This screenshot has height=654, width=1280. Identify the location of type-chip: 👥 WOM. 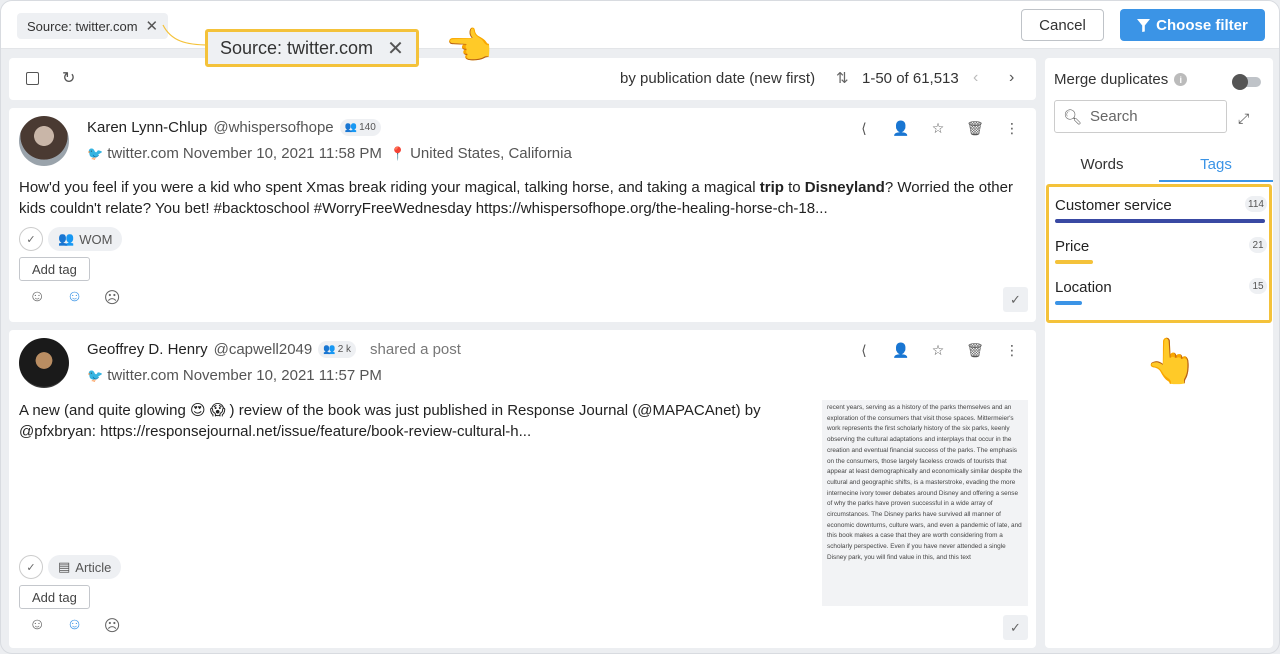
(85, 239).